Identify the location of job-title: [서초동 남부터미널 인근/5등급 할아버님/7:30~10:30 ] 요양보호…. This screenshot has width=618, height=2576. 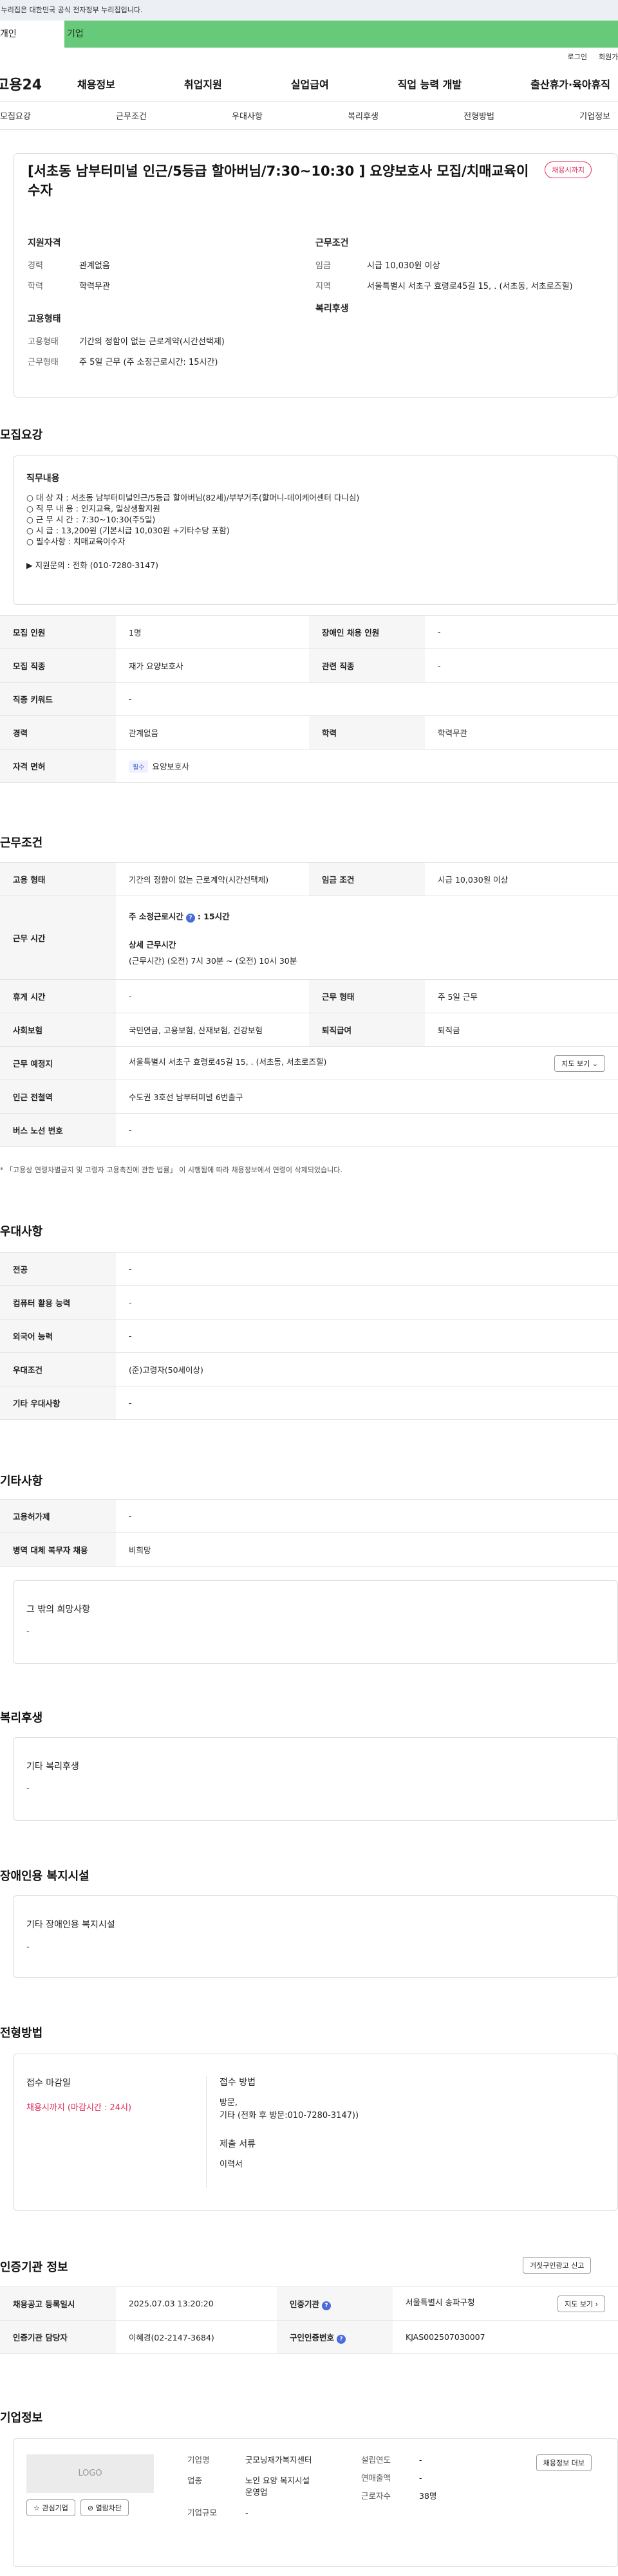
(278, 180).